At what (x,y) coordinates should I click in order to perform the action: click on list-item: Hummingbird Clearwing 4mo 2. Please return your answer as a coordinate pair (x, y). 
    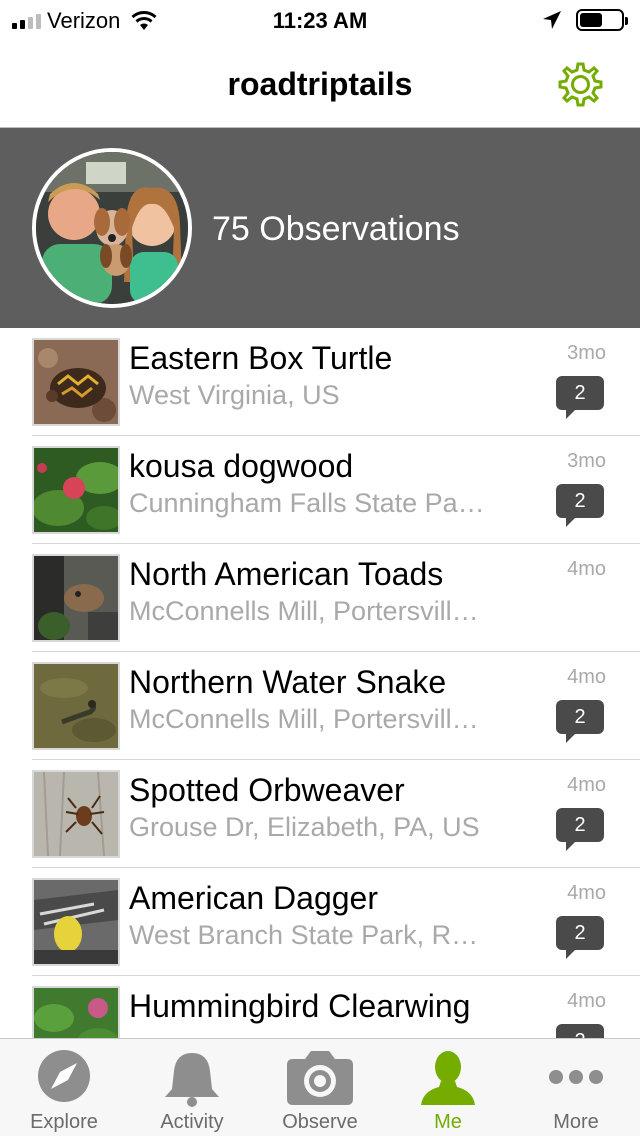
    Looking at the image, I should click on (320, 1007).